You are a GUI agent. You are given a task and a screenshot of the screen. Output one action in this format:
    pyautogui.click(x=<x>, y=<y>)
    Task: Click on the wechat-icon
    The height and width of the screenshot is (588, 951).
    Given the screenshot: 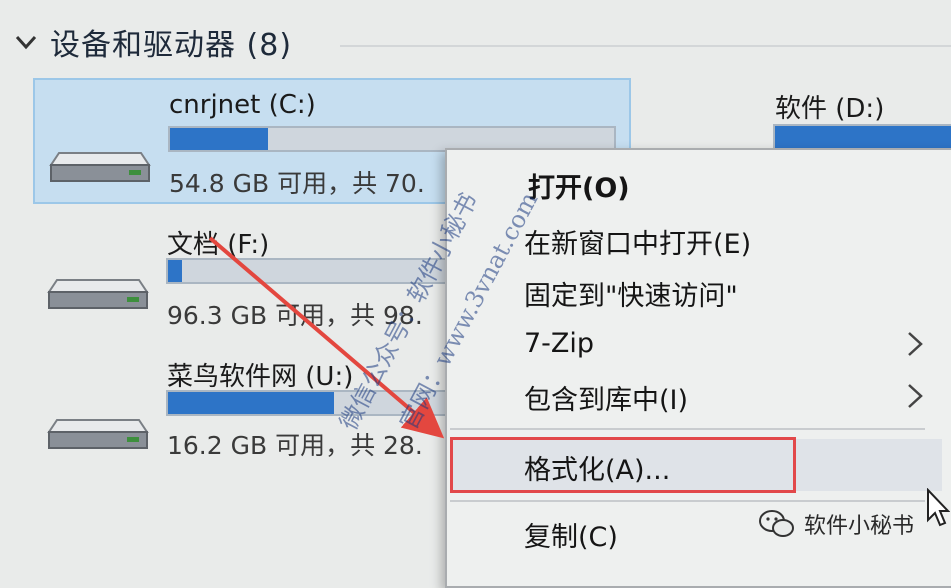 What is the action you would take?
    pyautogui.click(x=776, y=523)
    